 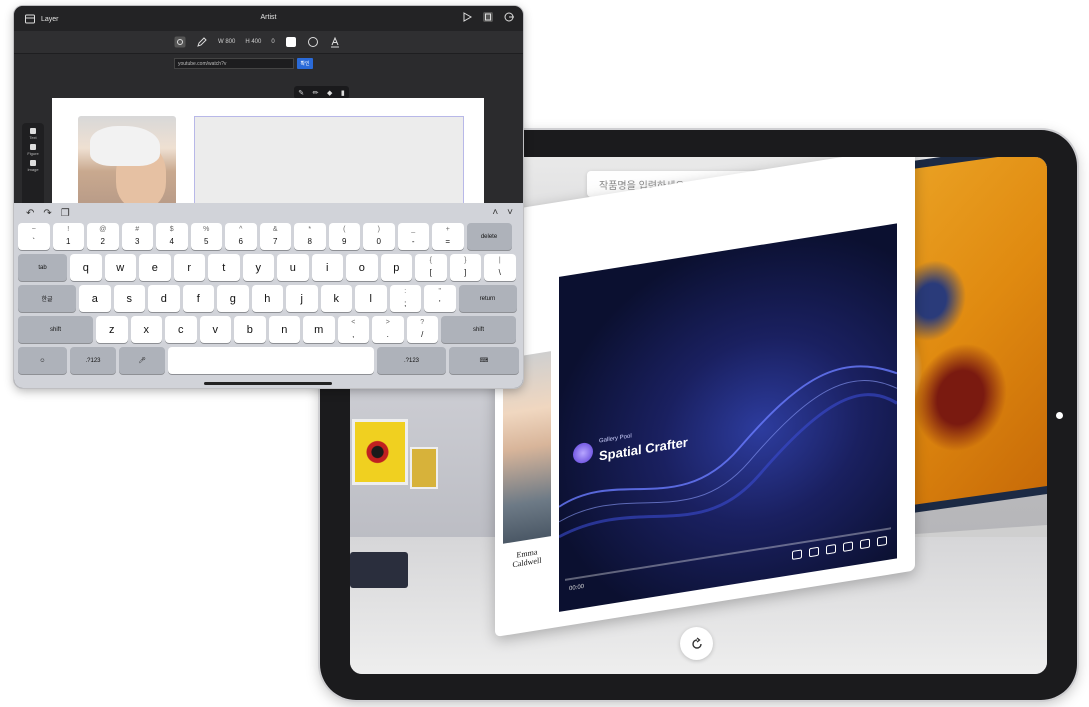 What do you see at coordinates (68, 236) in the screenshot?
I see `key-1: ! 1` at bounding box center [68, 236].